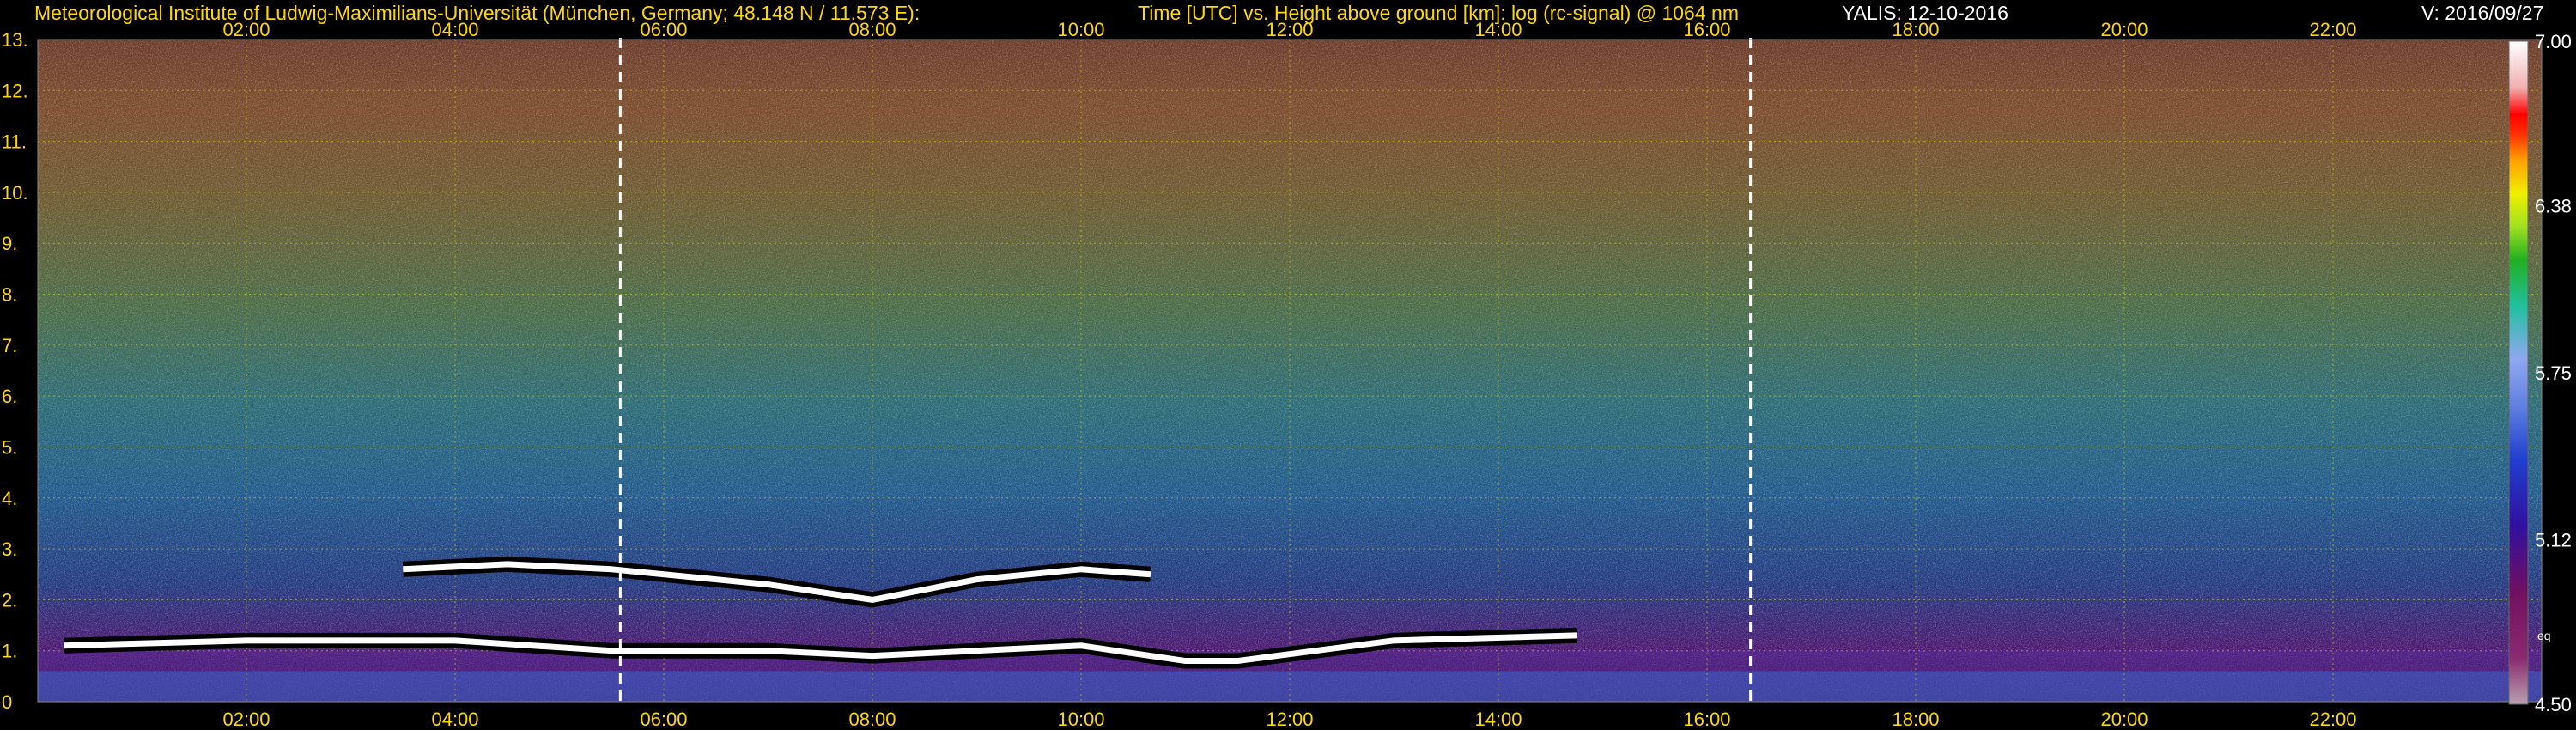  I want to click on x-tick-label-top: 10:00, so click(1080, 29).